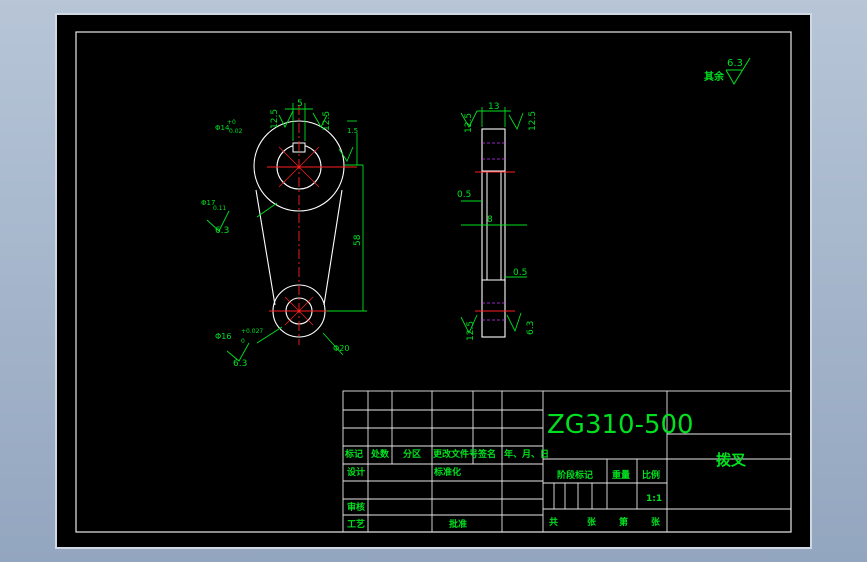 This screenshot has width=867, height=562. Describe the element at coordinates (520, 273) in the screenshot. I see `dim-chamfer-bottom: 0.5` at that location.